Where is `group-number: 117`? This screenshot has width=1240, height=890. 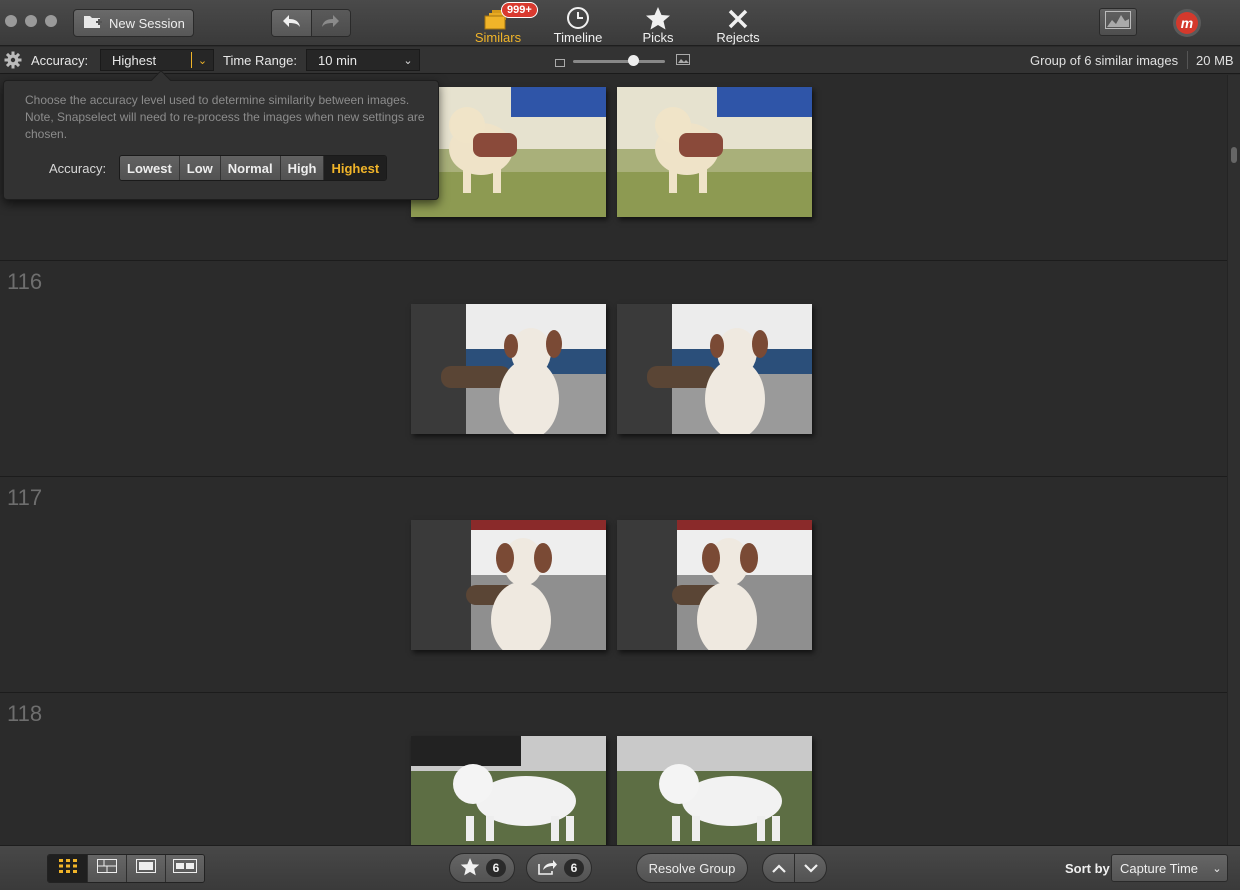 group-number: 117 is located at coordinates (25, 497).